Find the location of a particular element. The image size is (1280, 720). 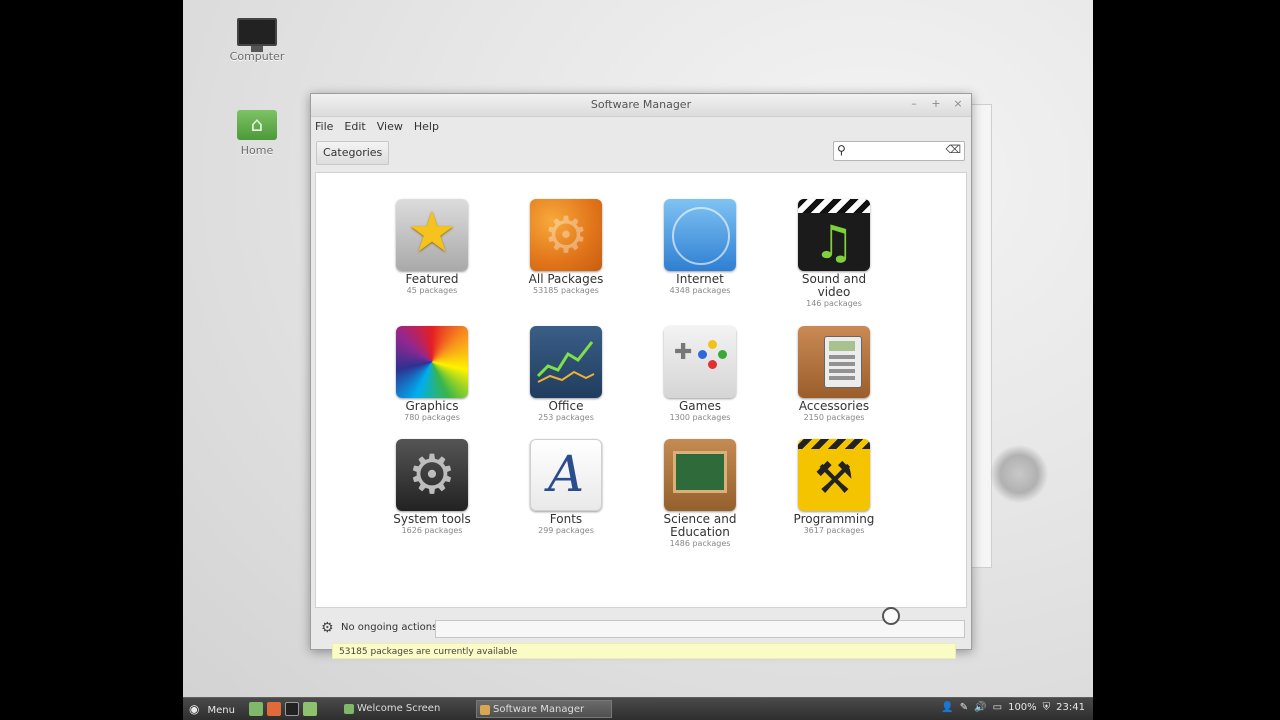

category-name: Accessories is located at coordinates (834, 406).